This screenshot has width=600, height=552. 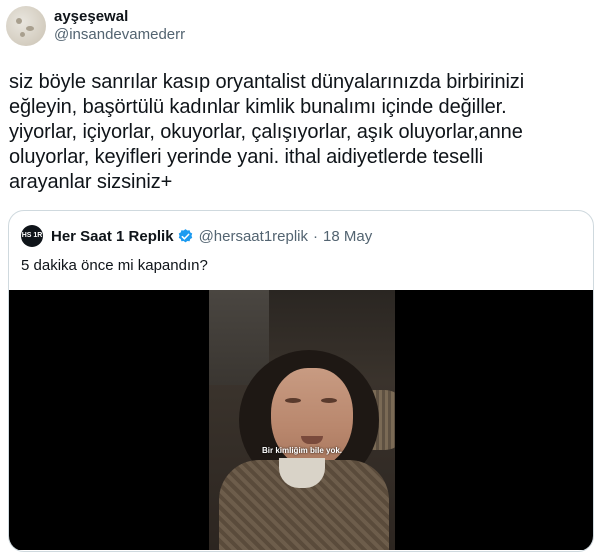 What do you see at coordinates (26, 26) in the screenshot?
I see `author-avatar` at bounding box center [26, 26].